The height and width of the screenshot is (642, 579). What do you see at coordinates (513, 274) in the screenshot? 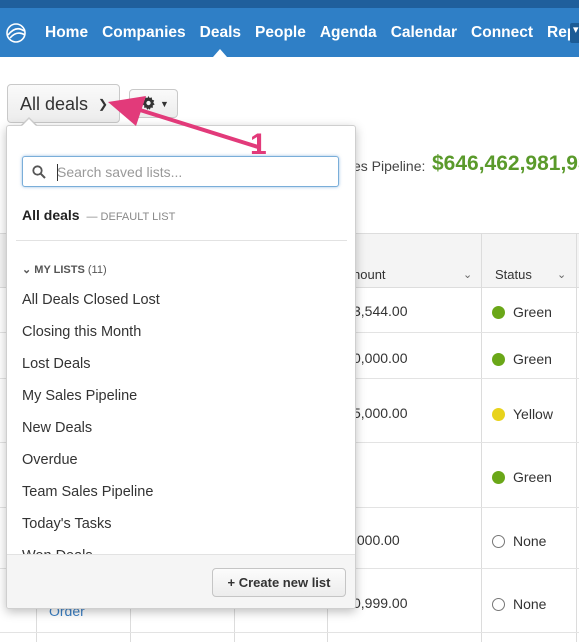
I see `column-header-status: Status` at bounding box center [513, 274].